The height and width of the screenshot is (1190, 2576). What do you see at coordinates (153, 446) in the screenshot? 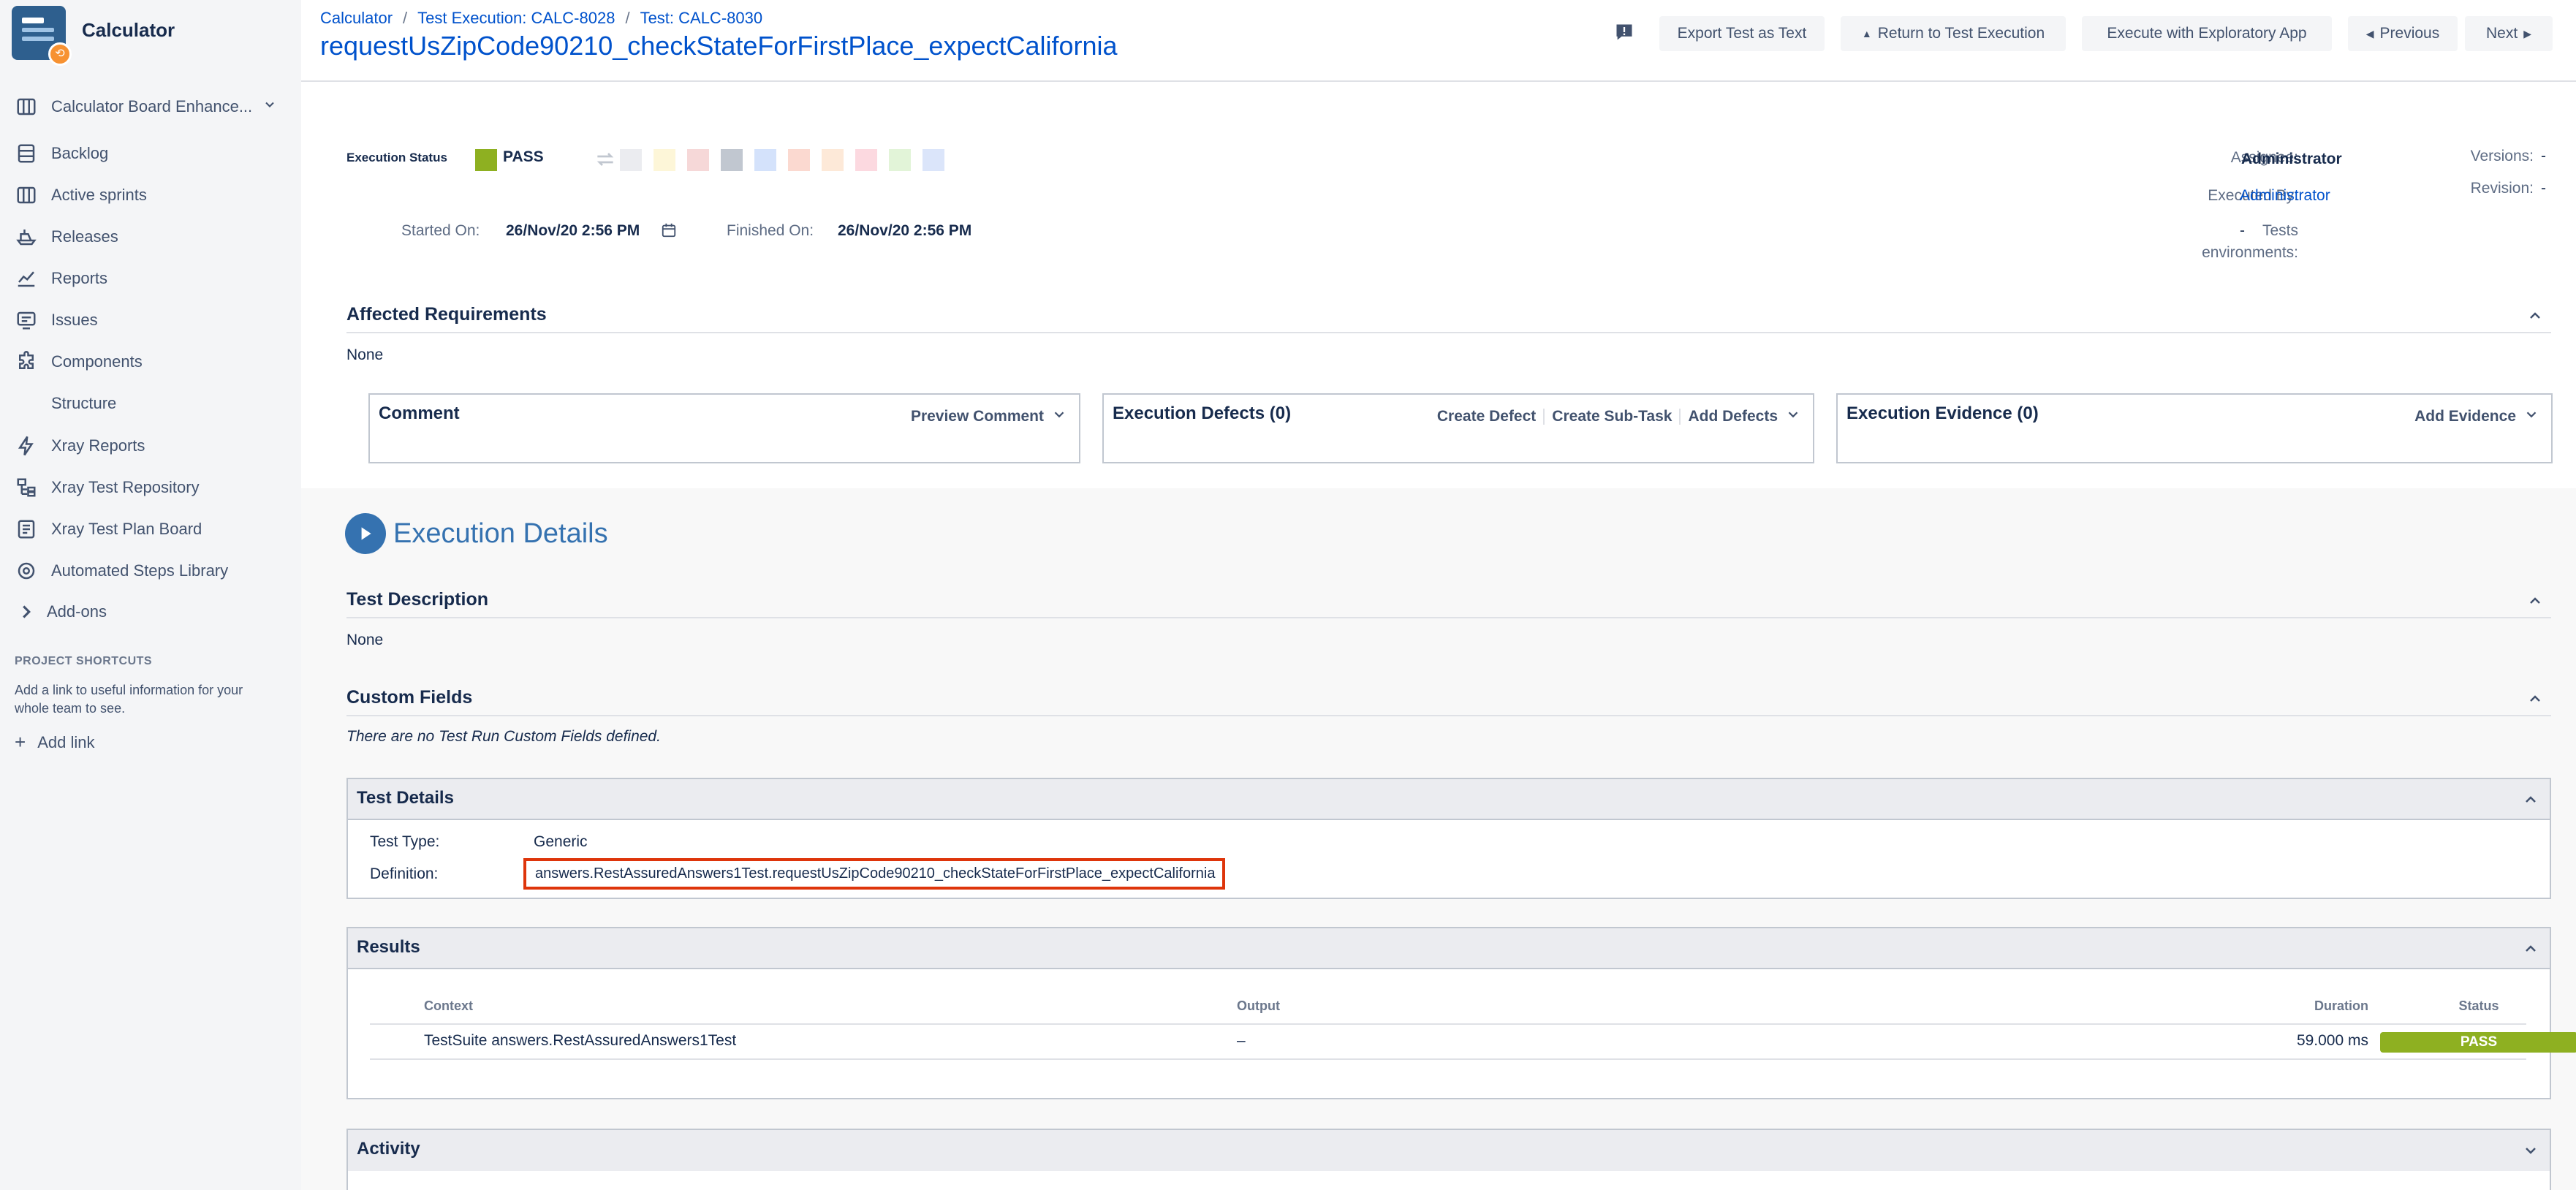
I see `sidebar-item-xray-reports: Xray Reports` at bounding box center [153, 446].